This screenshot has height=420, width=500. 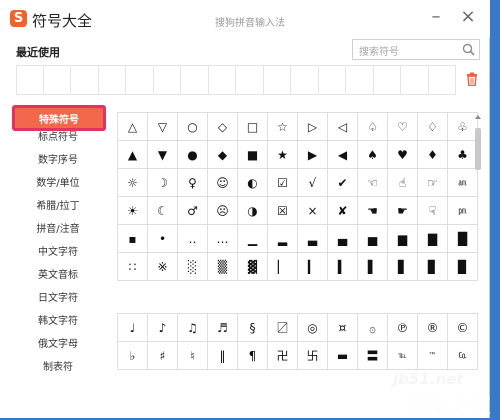 What do you see at coordinates (312, 182) in the screenshot?
I see `symbol-cell: √` at bounding box center [312, 182].